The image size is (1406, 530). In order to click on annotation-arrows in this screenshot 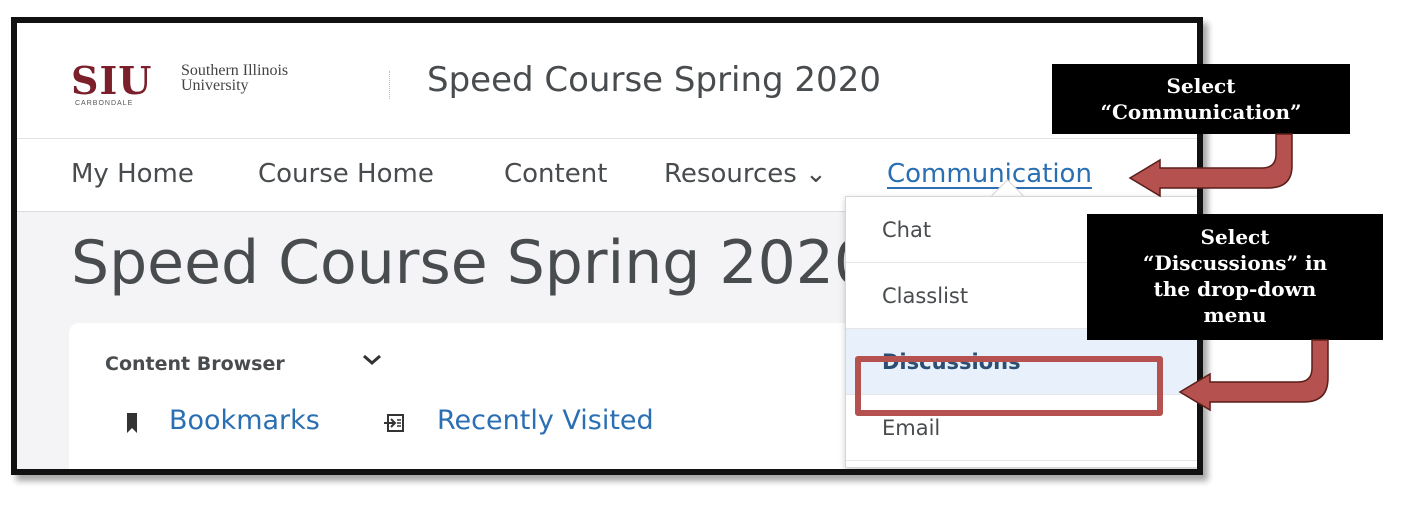, I will do `click(1228, 272)`.